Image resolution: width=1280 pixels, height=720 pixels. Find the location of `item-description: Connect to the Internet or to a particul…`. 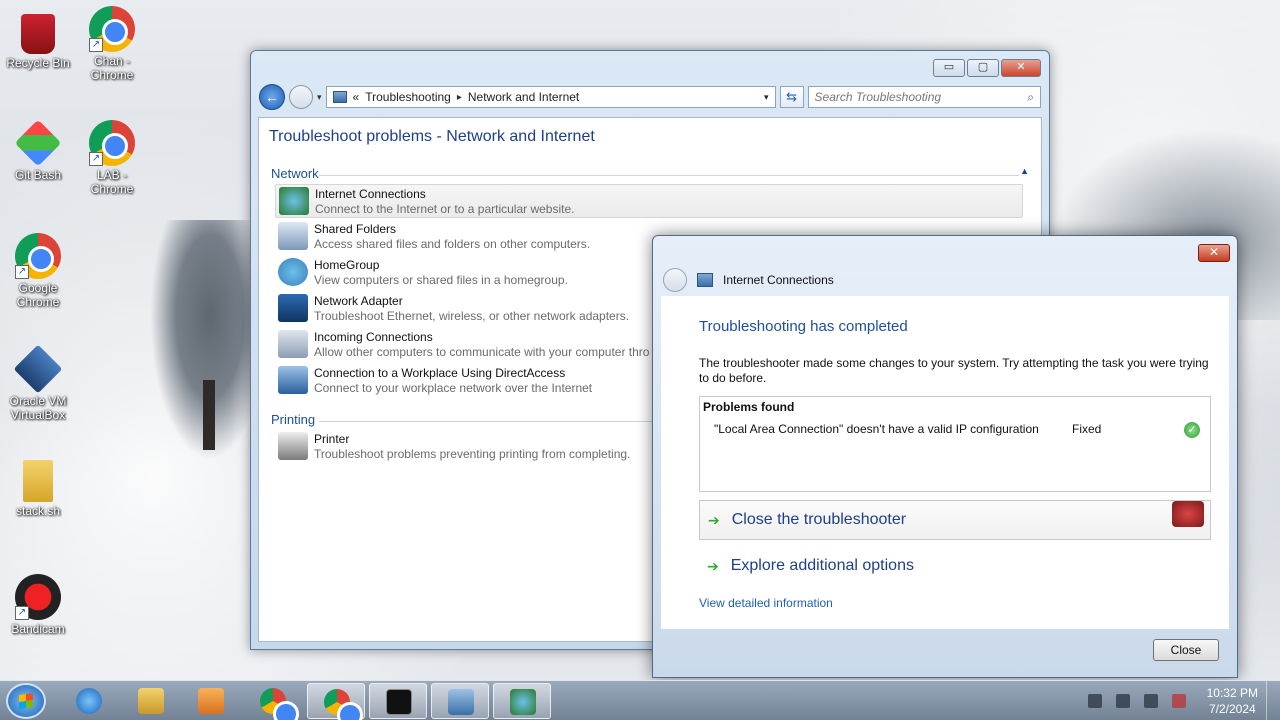

item-description: Connect to the Internet or to a particul… is located at coordinates (445, 209).